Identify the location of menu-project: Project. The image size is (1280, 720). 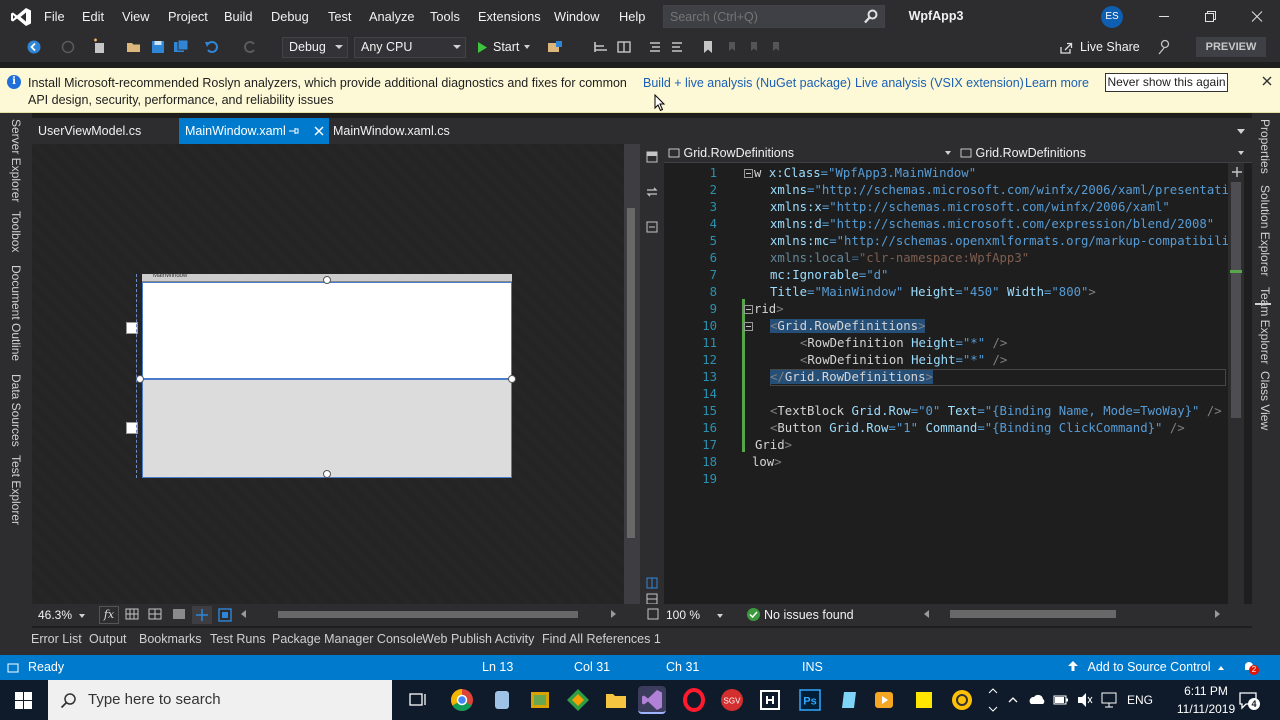
(188, 16).